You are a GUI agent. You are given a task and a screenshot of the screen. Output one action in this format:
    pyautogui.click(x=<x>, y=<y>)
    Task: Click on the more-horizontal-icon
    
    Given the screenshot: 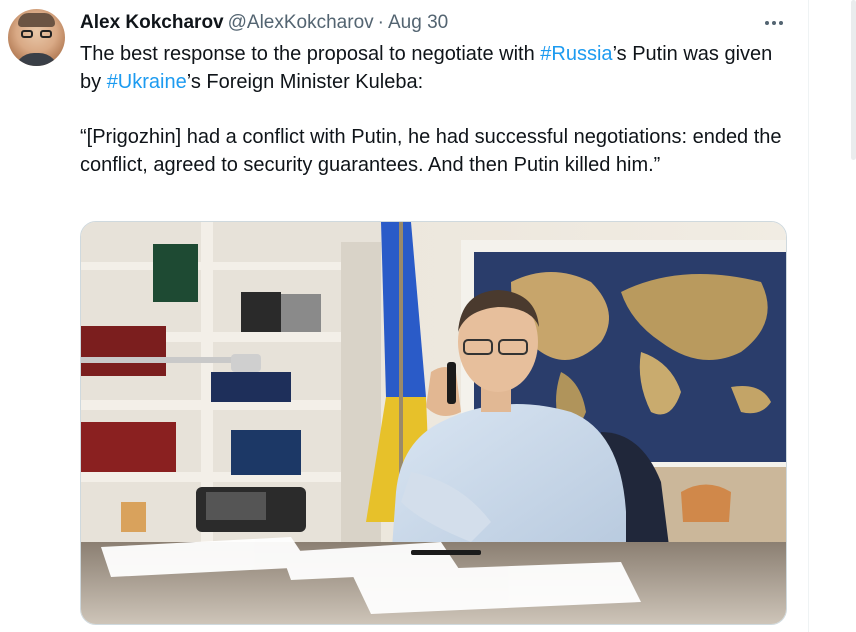 What is the action you would take?
    pyautogui.click(x=774, y=23)
    